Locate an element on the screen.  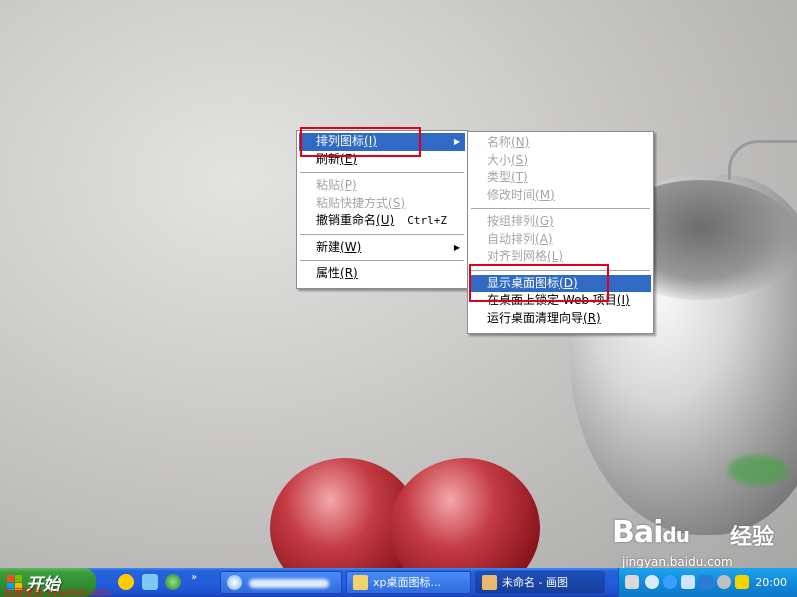
submenu-item-align-grid: 对齐到网格(L) is located at coordinates (560, 257).